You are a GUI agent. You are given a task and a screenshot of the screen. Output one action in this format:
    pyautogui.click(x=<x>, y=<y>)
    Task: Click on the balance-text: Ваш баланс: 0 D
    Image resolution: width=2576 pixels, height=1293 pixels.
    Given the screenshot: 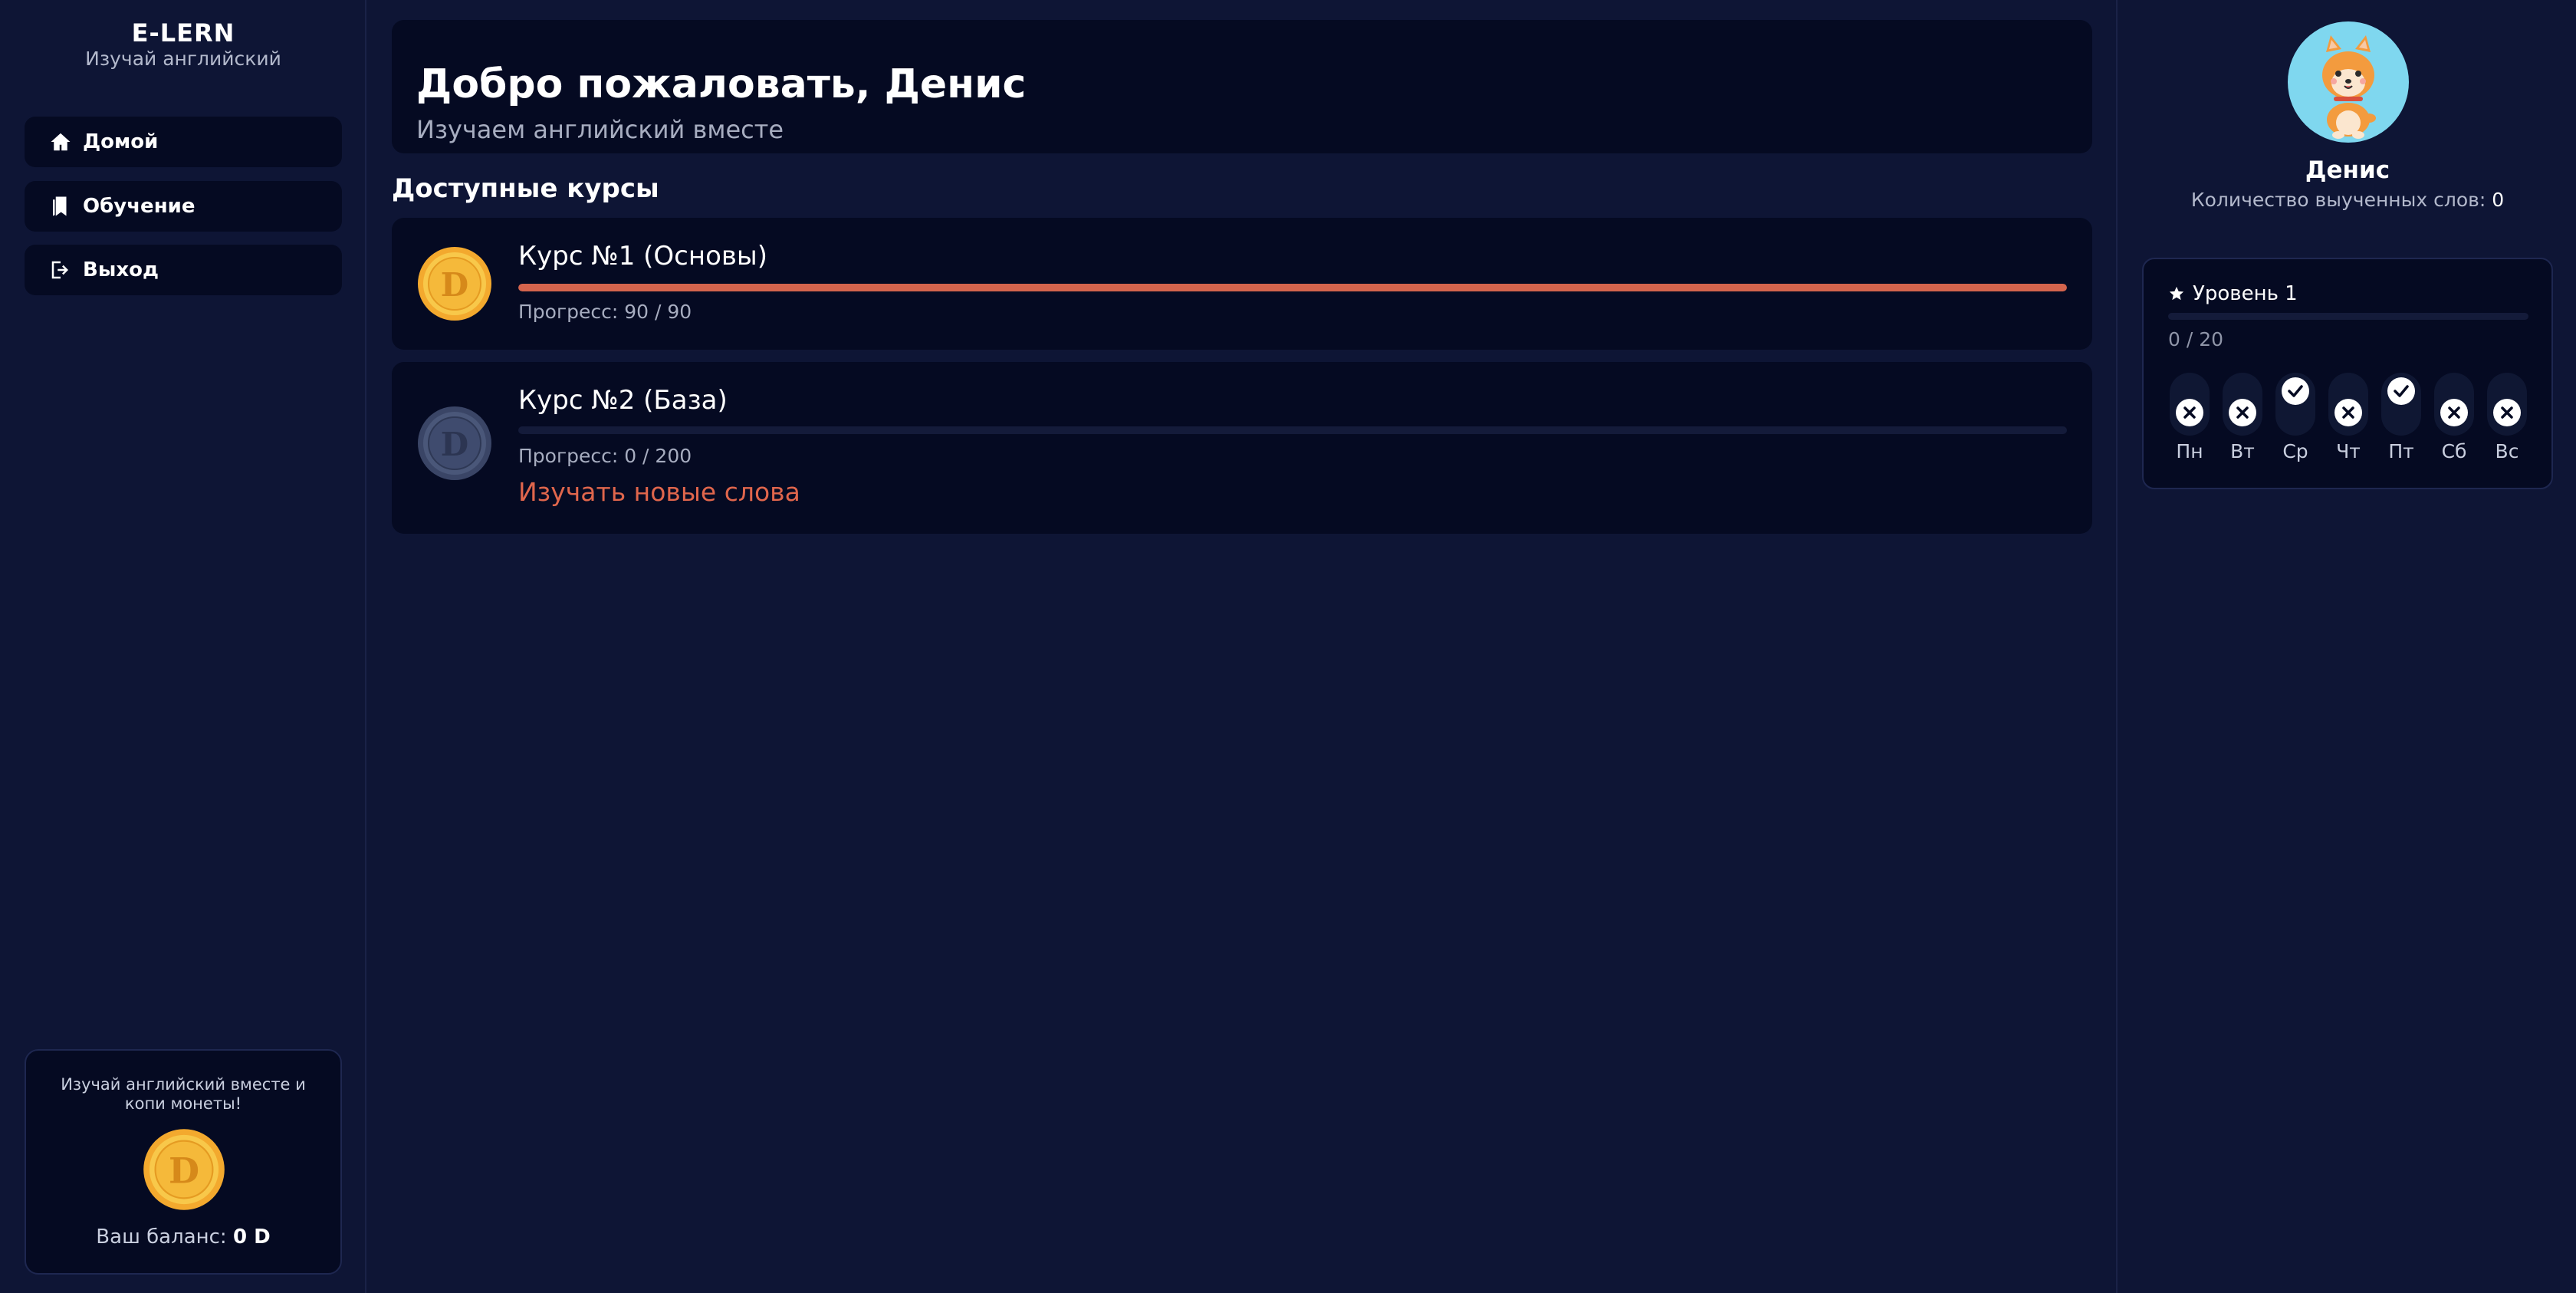 What is the action you would take?
    pyautogui.click(x=183, y=1238)
    